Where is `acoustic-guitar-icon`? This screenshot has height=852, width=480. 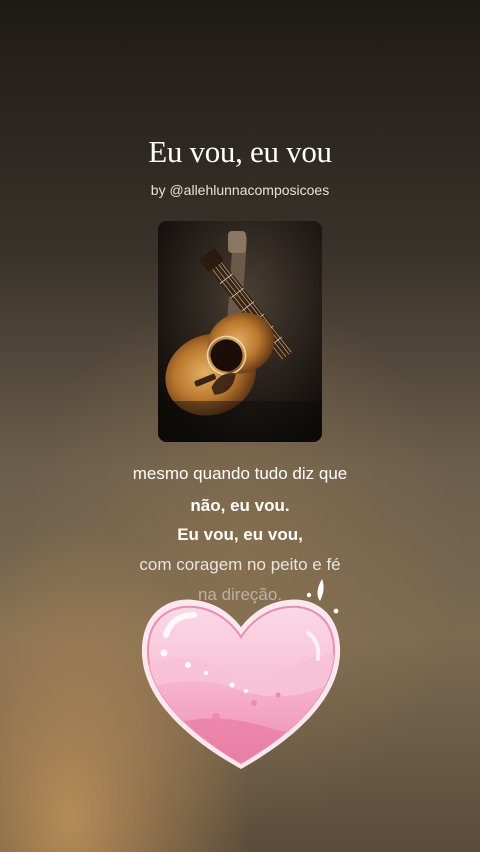
acoustic-guitar-icon is located at coordinates (240, 331).